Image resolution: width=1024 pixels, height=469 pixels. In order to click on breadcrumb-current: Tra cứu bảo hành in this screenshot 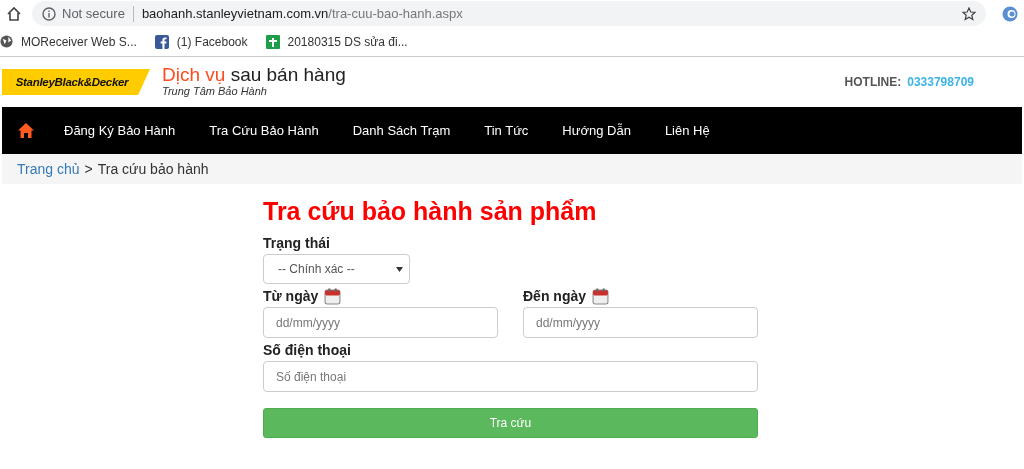, I will do `click(153, 169)`.